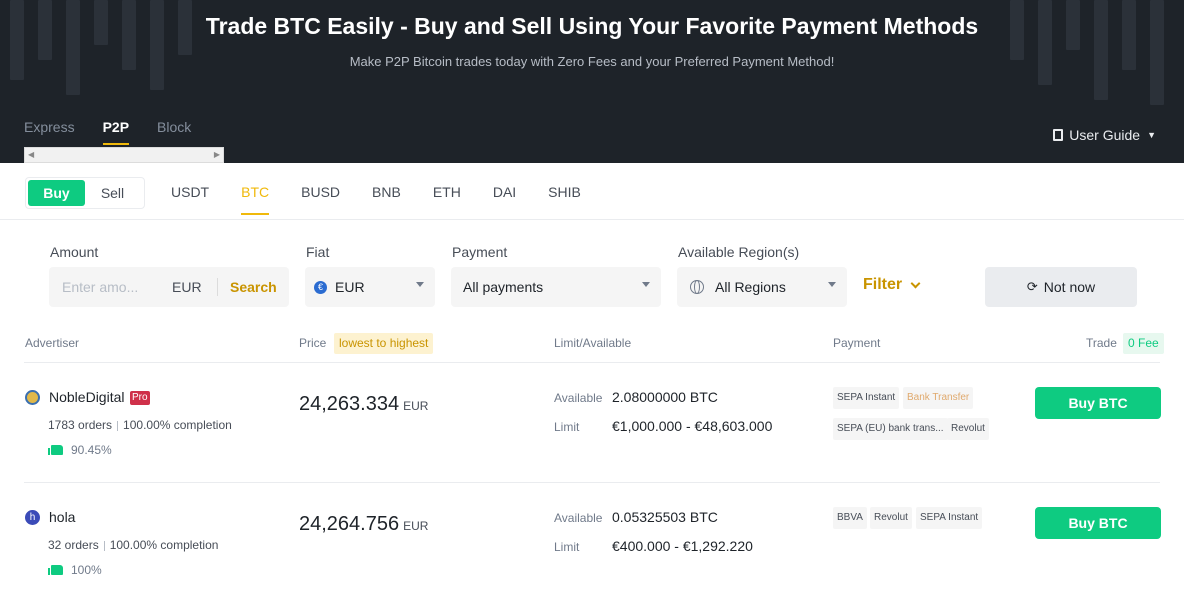  What do you see at coordinates (169, 287) in the screenshot?
I see `amount-field: Enter amo... EUR Search` at bounding box center [169, 287].